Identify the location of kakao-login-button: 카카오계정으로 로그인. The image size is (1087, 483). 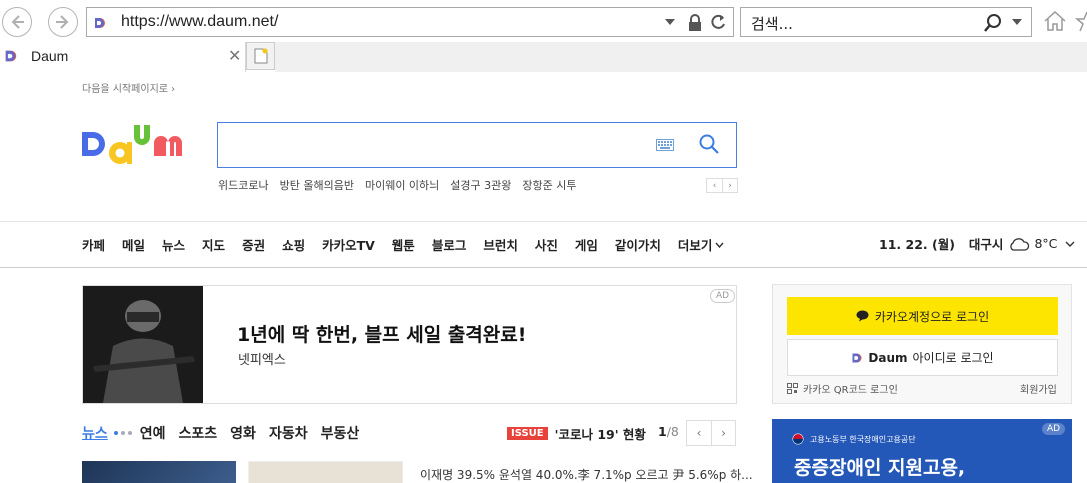
(922, 316).